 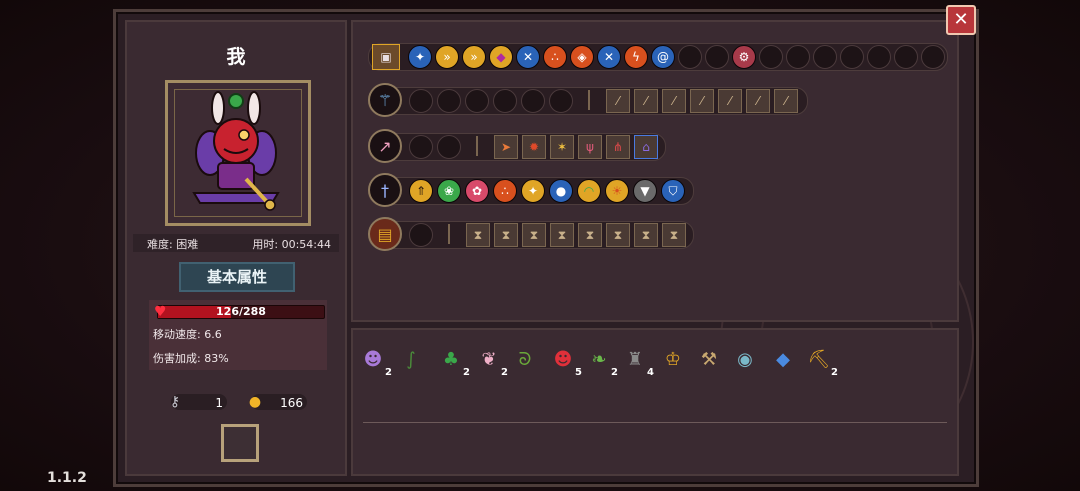 What do you see at coordinates (291, 403) in the screenshot?
I see `coin-count: 166` at bounding box center [291, 403].